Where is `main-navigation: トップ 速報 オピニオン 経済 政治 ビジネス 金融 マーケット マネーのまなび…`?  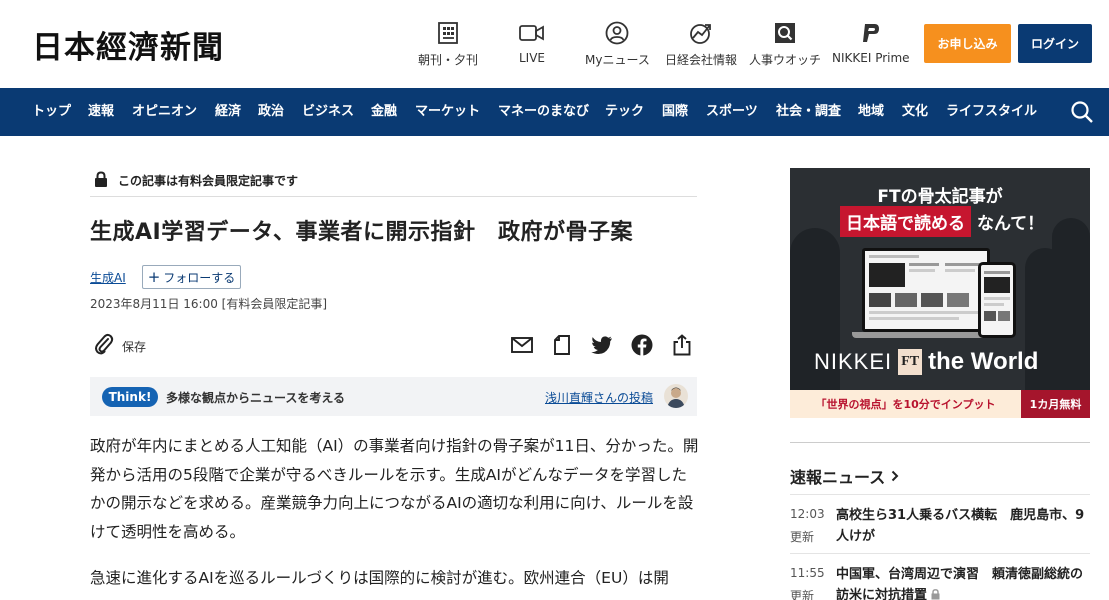
main-navigation: トップ 速報 オピニオン 経済 政治 ビジネス 金融 マーケット マネーのまなび… is located at coordinates (554, 112).